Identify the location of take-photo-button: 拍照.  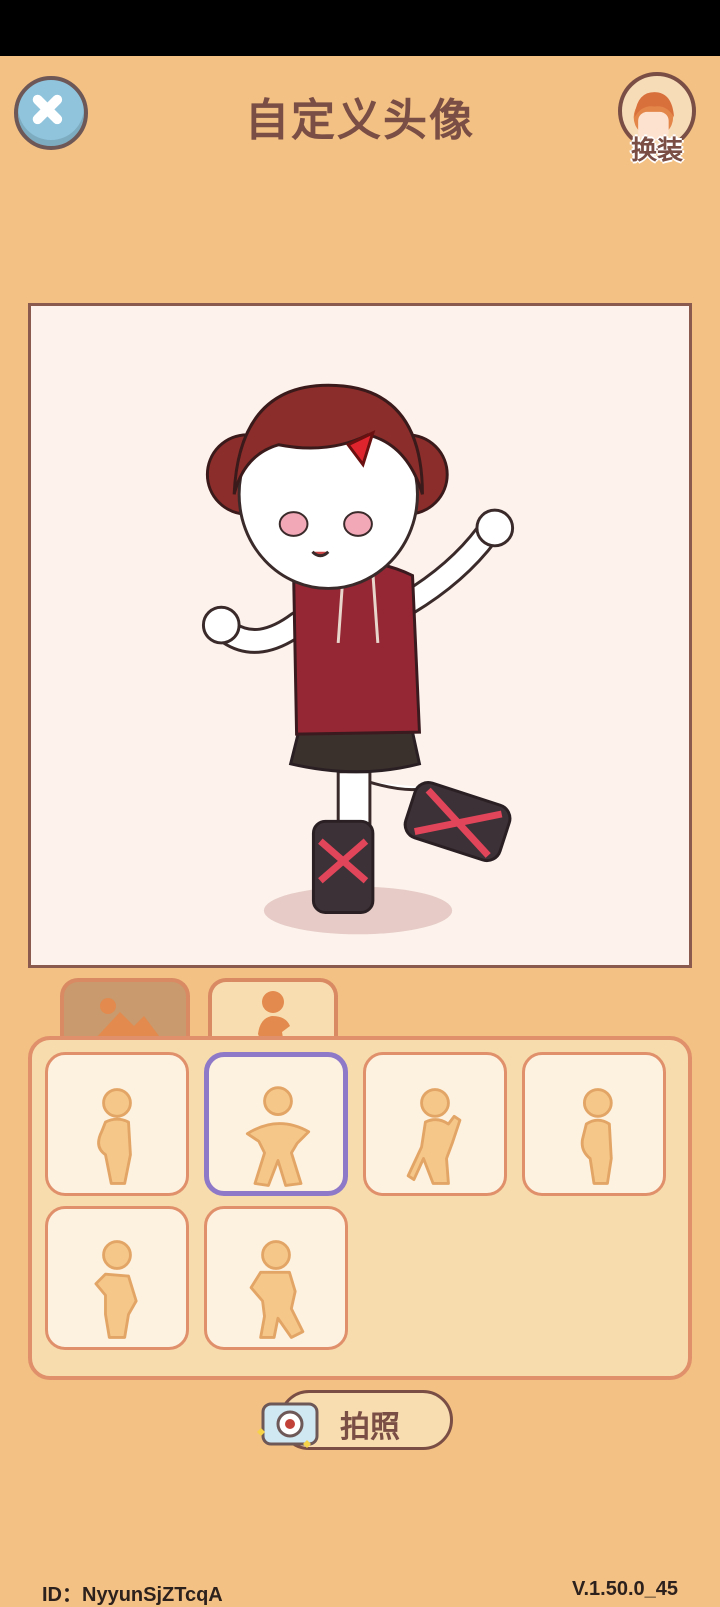
(354, 1421).